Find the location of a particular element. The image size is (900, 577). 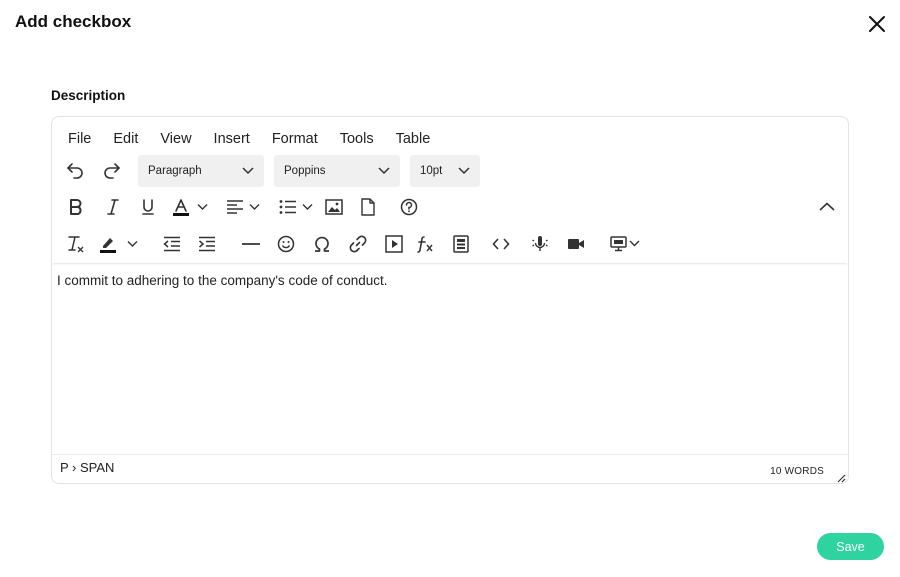

insert-formula-button is located at coordinates (425, 244).